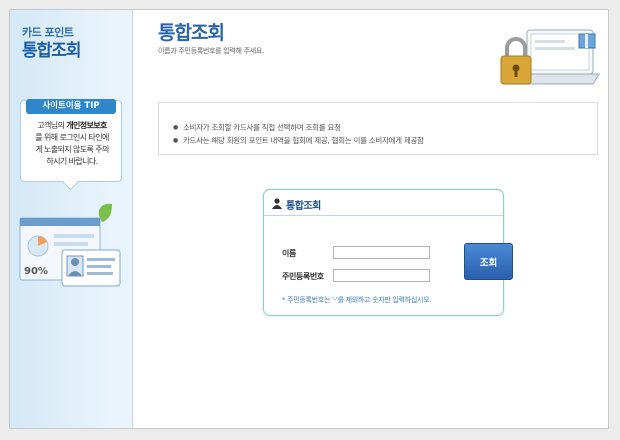 This screenshot has width=620, height=440. I want to click on form-title: 통합조회, so click(303, 206).